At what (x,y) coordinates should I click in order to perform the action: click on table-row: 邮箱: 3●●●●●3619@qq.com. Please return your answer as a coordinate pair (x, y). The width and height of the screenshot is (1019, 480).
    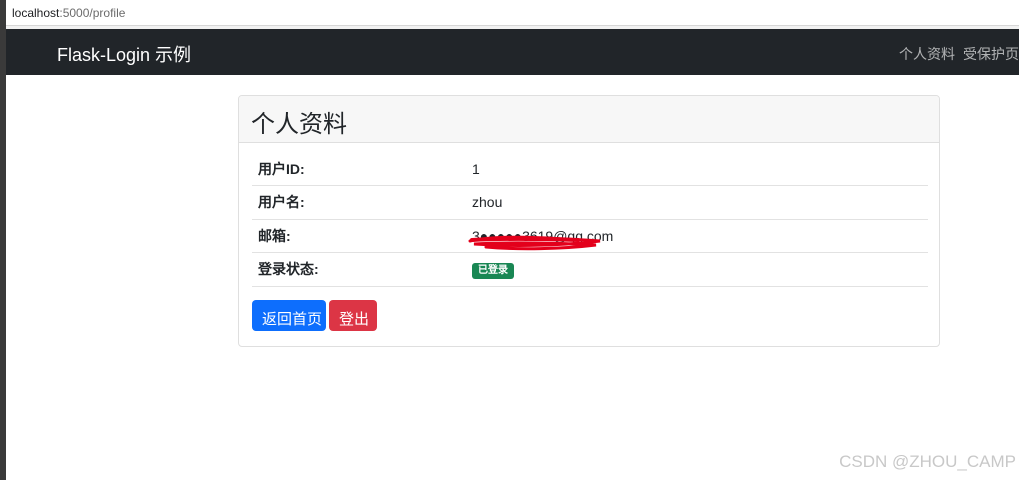
    Looking at the image, I should click on (590, 236).